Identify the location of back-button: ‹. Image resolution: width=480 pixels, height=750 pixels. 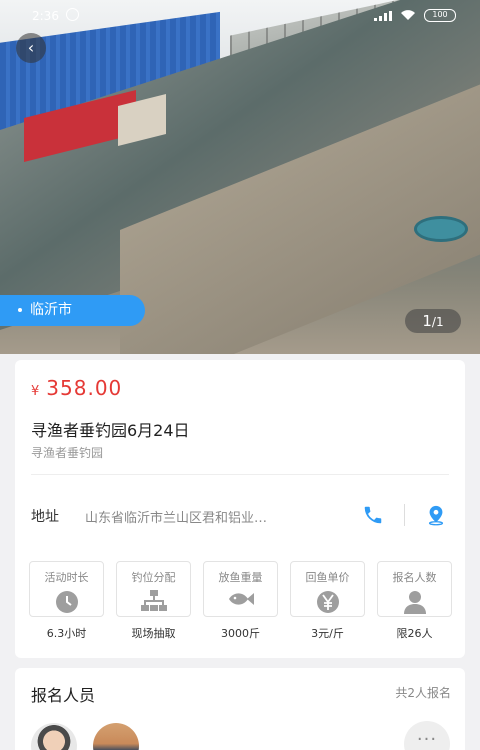
(31, 48).